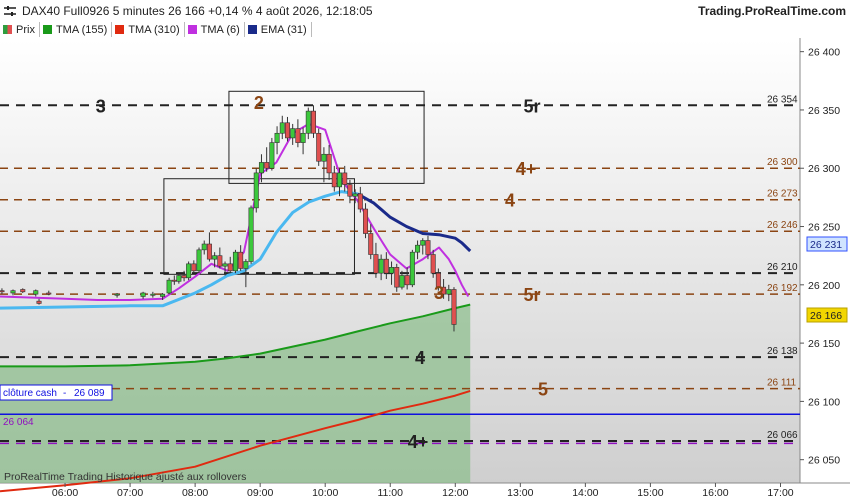 Image resolution: width=850 pixels, height=500 pixels. I want to click on level-value-label: 26 210, so click(782, 267).